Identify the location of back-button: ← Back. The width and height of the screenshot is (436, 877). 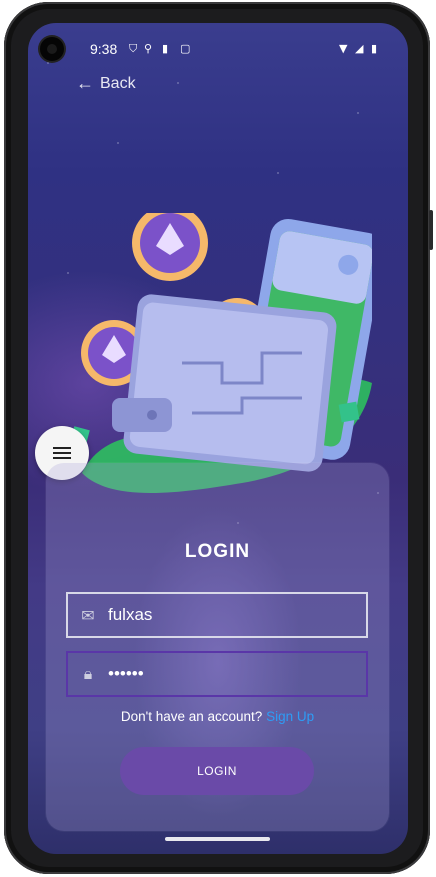
(106, 83).